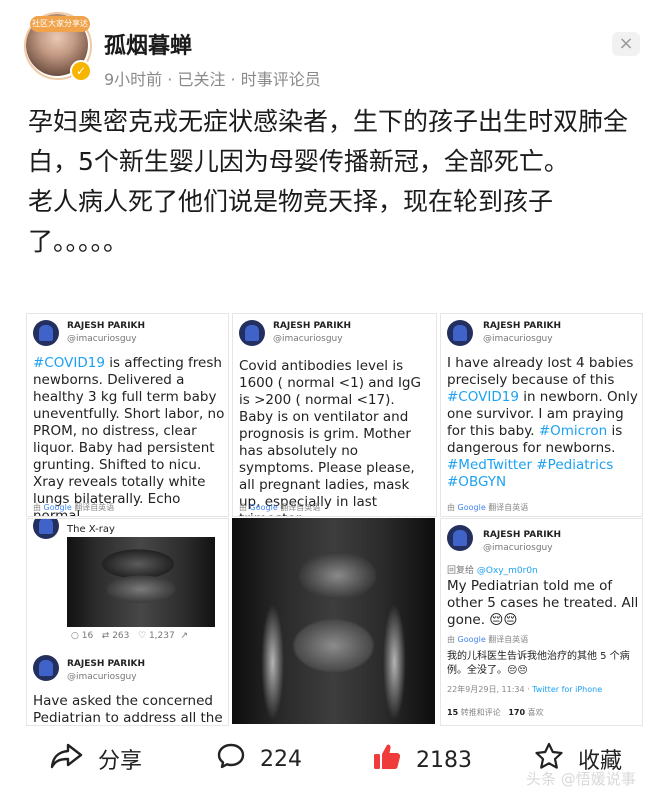 This screenshot has width=668, height=800. What do you see at coordinates (60, 24) in the screenshot?
I see `avatar-banner: 社区大家分享达人` at bounding box center [60, 24].